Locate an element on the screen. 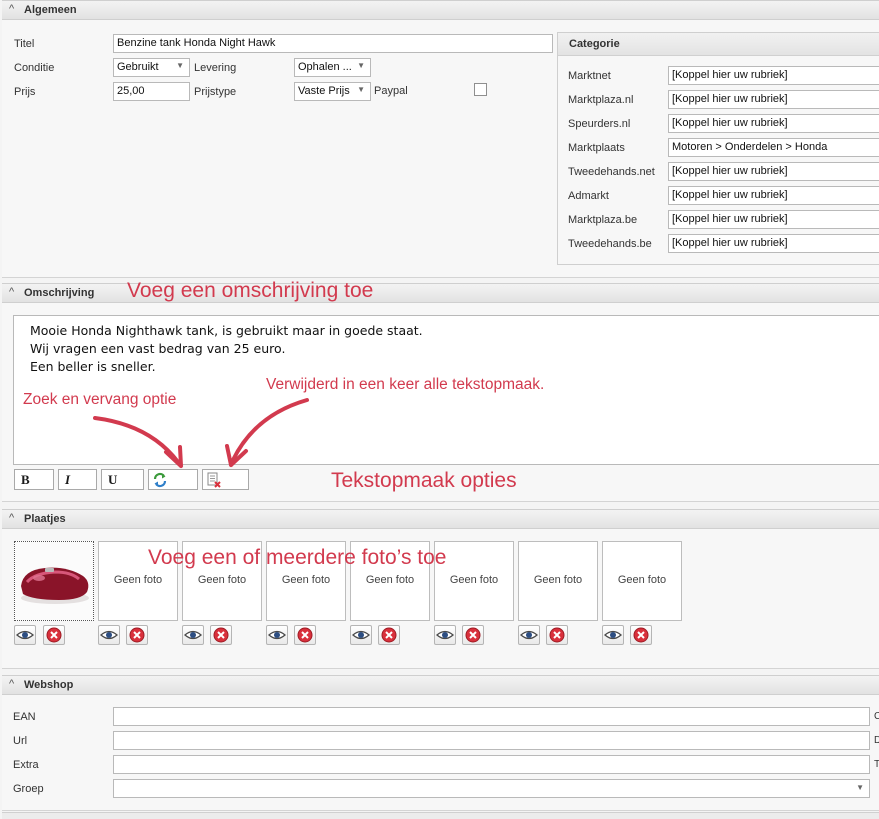  bold-label: B is located at coordinates (25, 479).